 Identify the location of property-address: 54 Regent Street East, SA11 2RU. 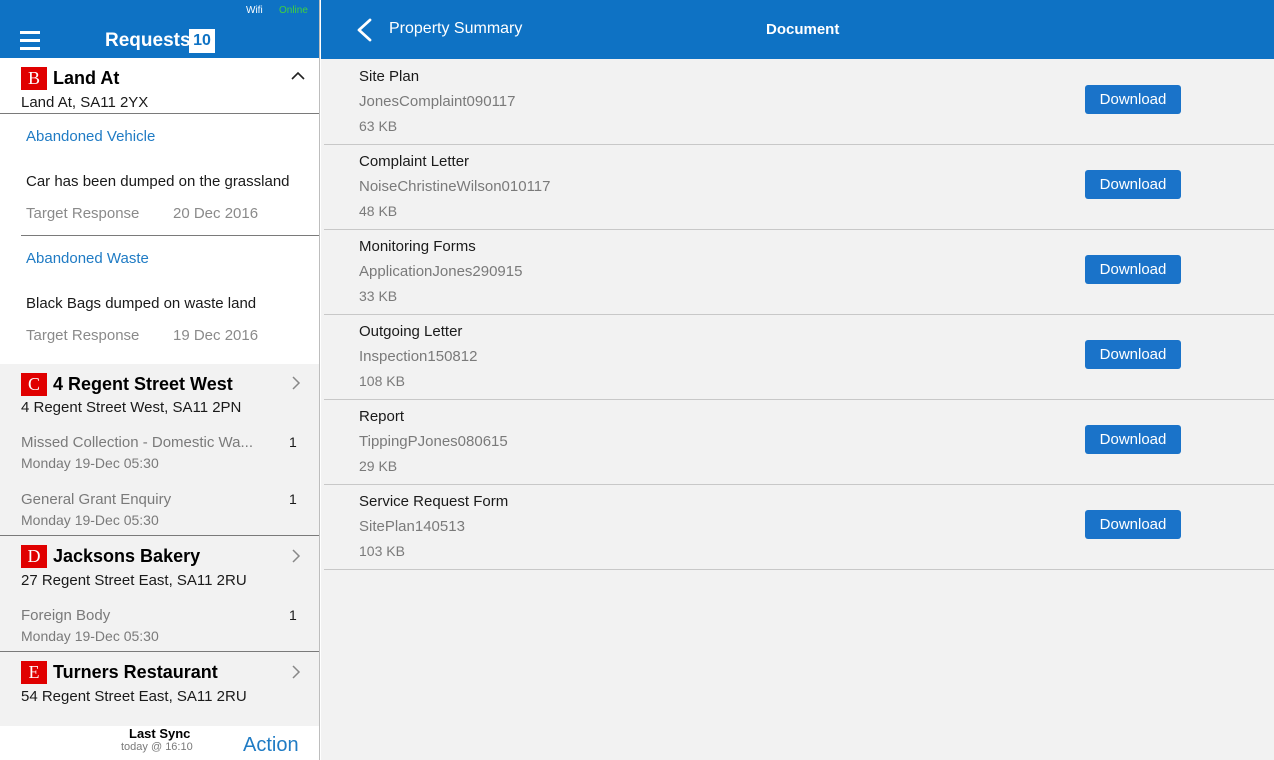
(134, 696).